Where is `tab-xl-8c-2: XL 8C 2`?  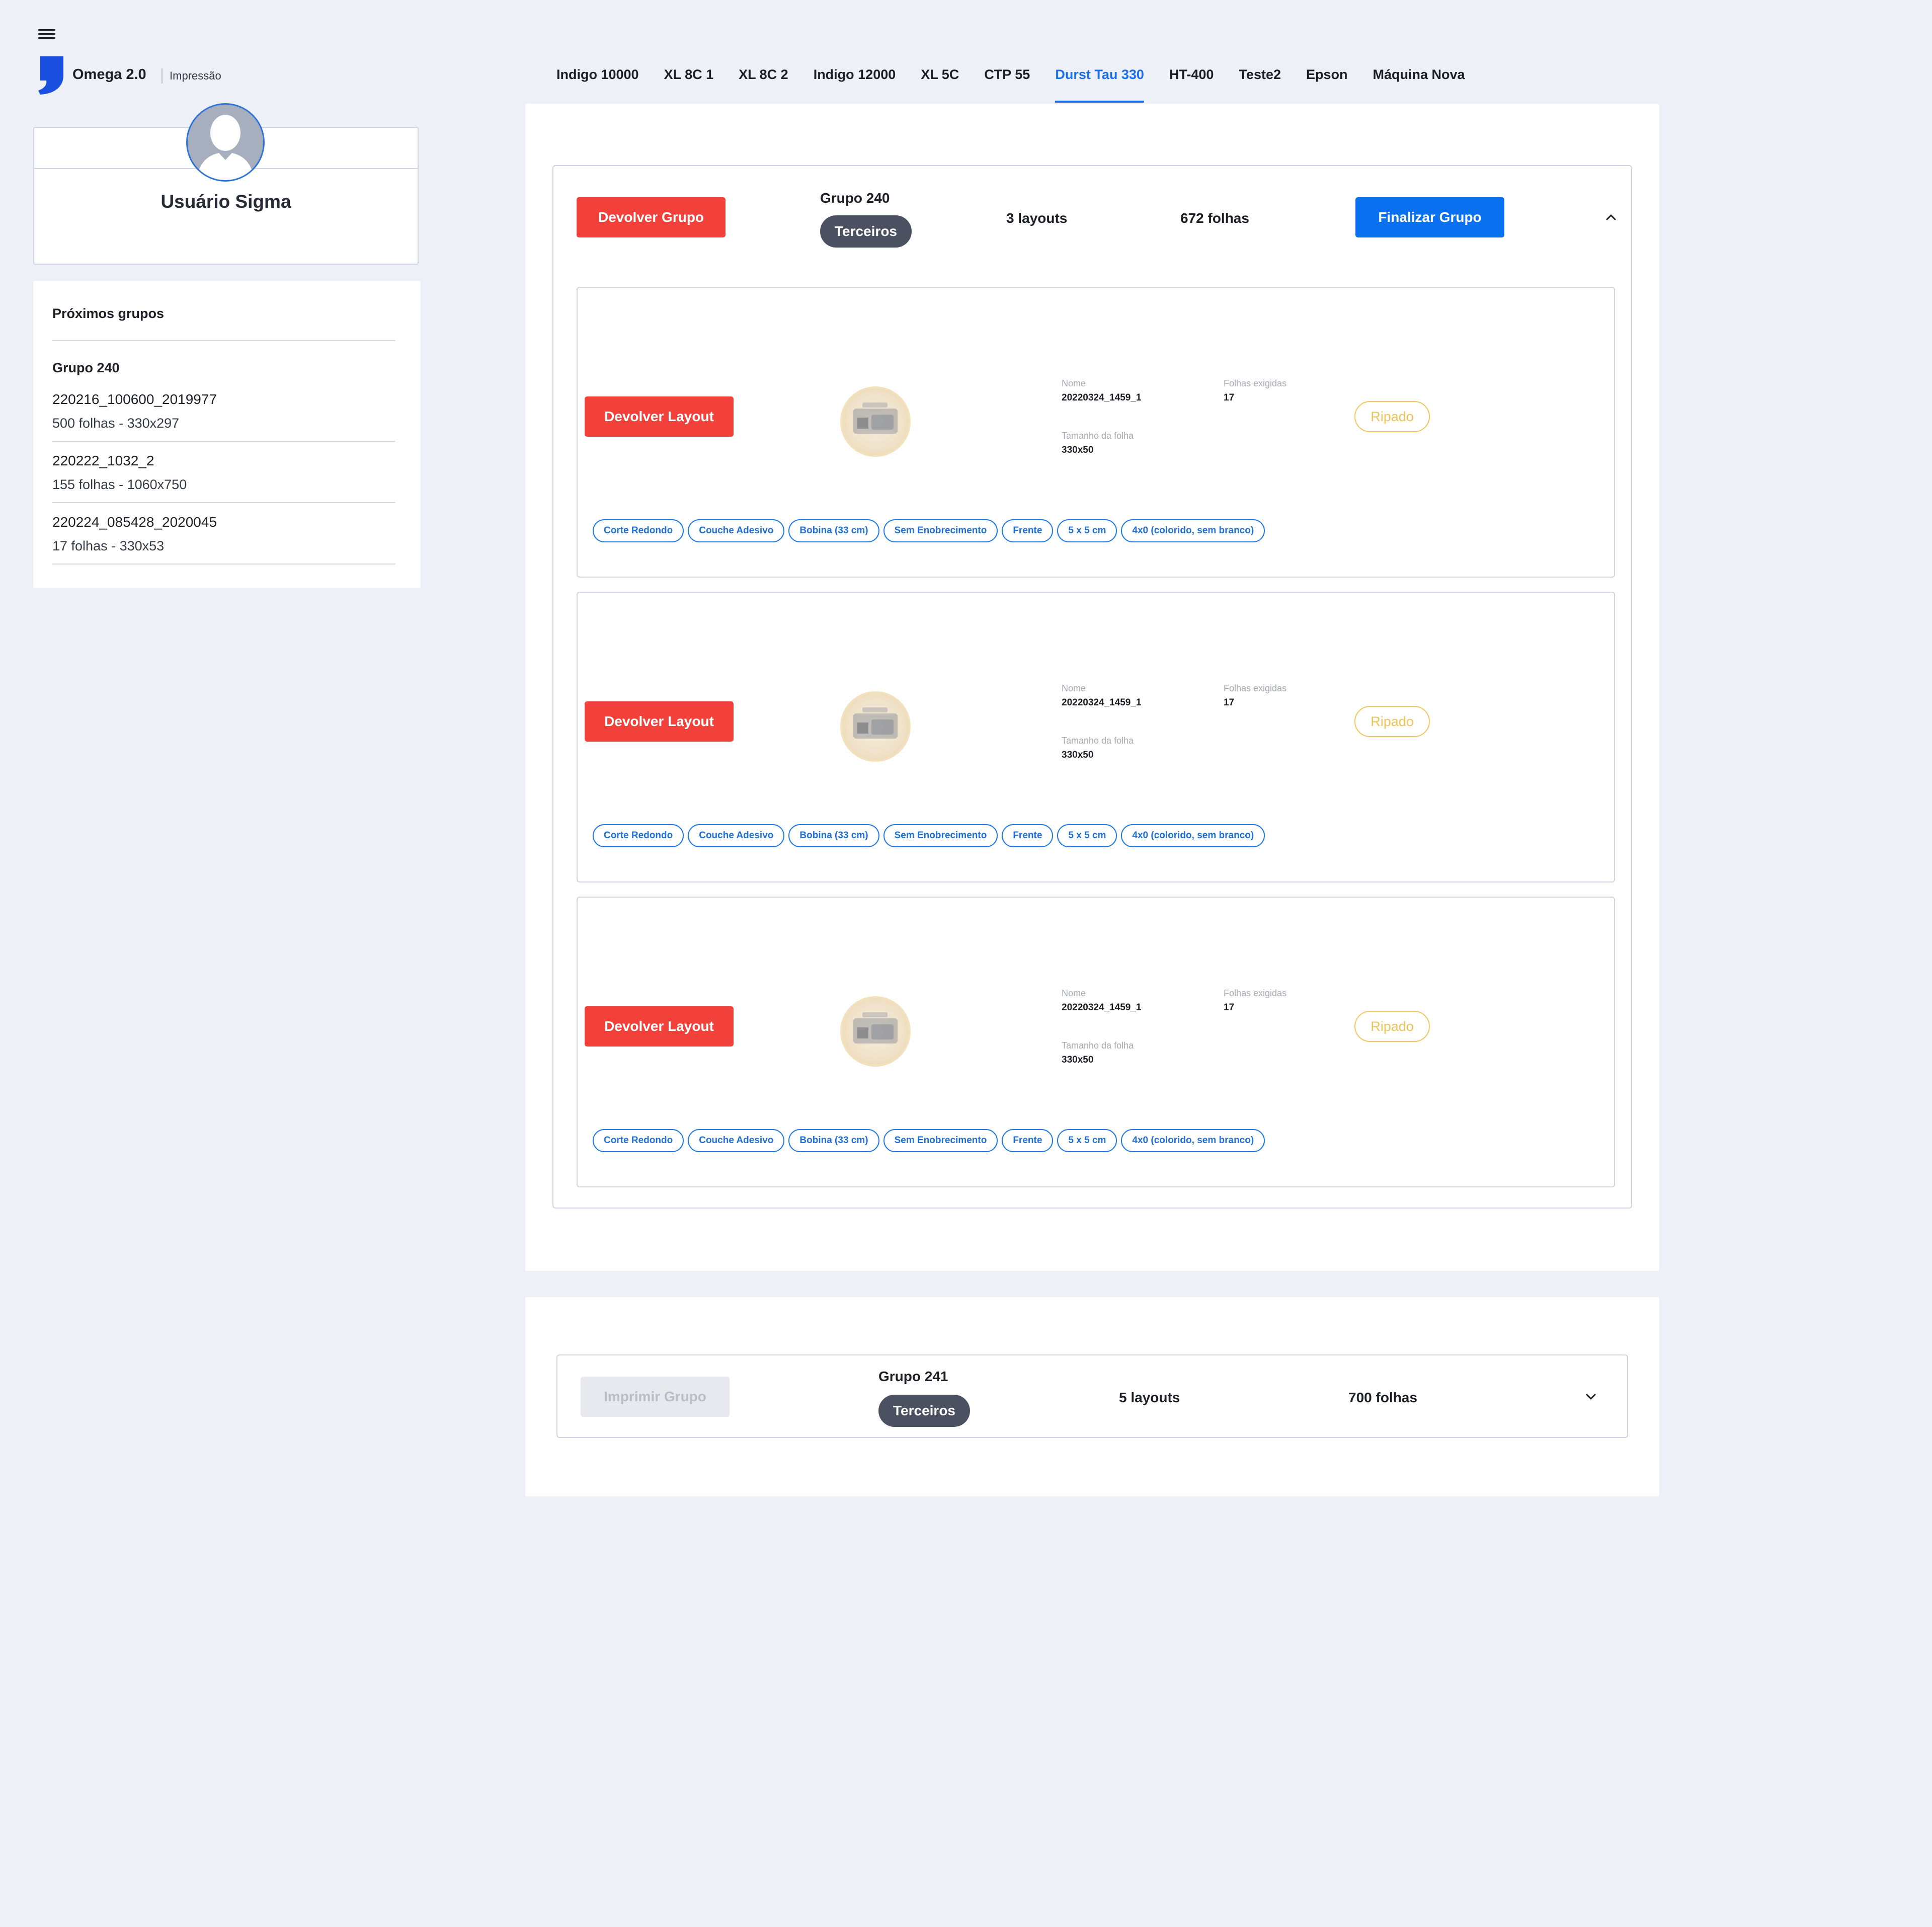 tab-xl-8c-2: XL 8C 2 is located at coordinates (764, 84).